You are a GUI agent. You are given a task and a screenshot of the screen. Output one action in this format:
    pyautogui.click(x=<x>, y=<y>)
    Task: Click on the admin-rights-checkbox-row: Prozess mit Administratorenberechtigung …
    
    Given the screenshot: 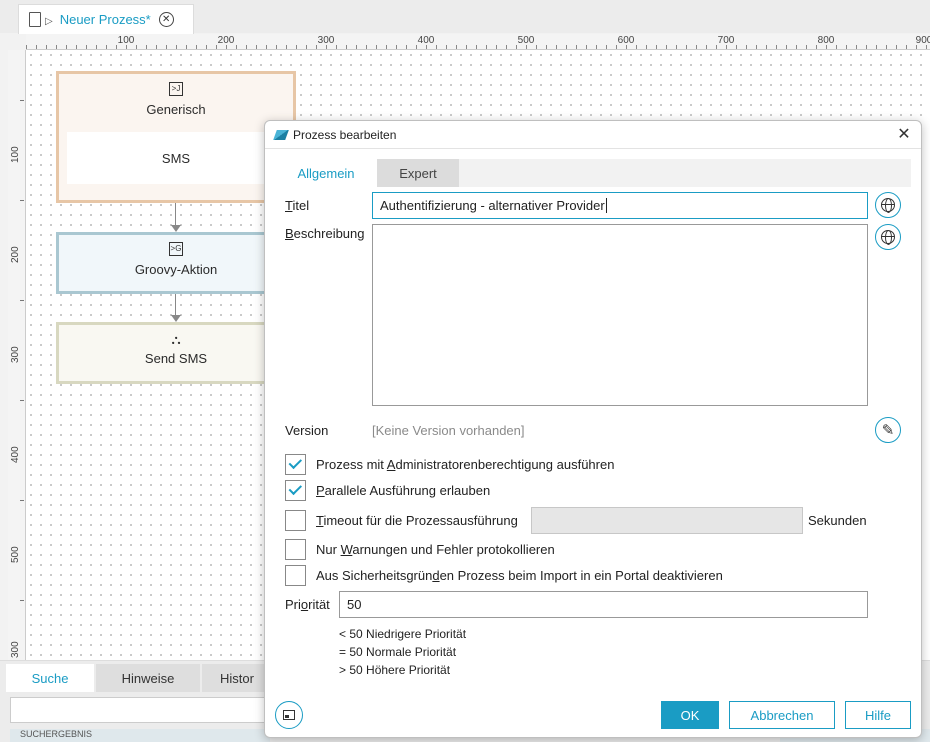 What is the action you would take?
    pyautogui.click(x=449, y=464)
    